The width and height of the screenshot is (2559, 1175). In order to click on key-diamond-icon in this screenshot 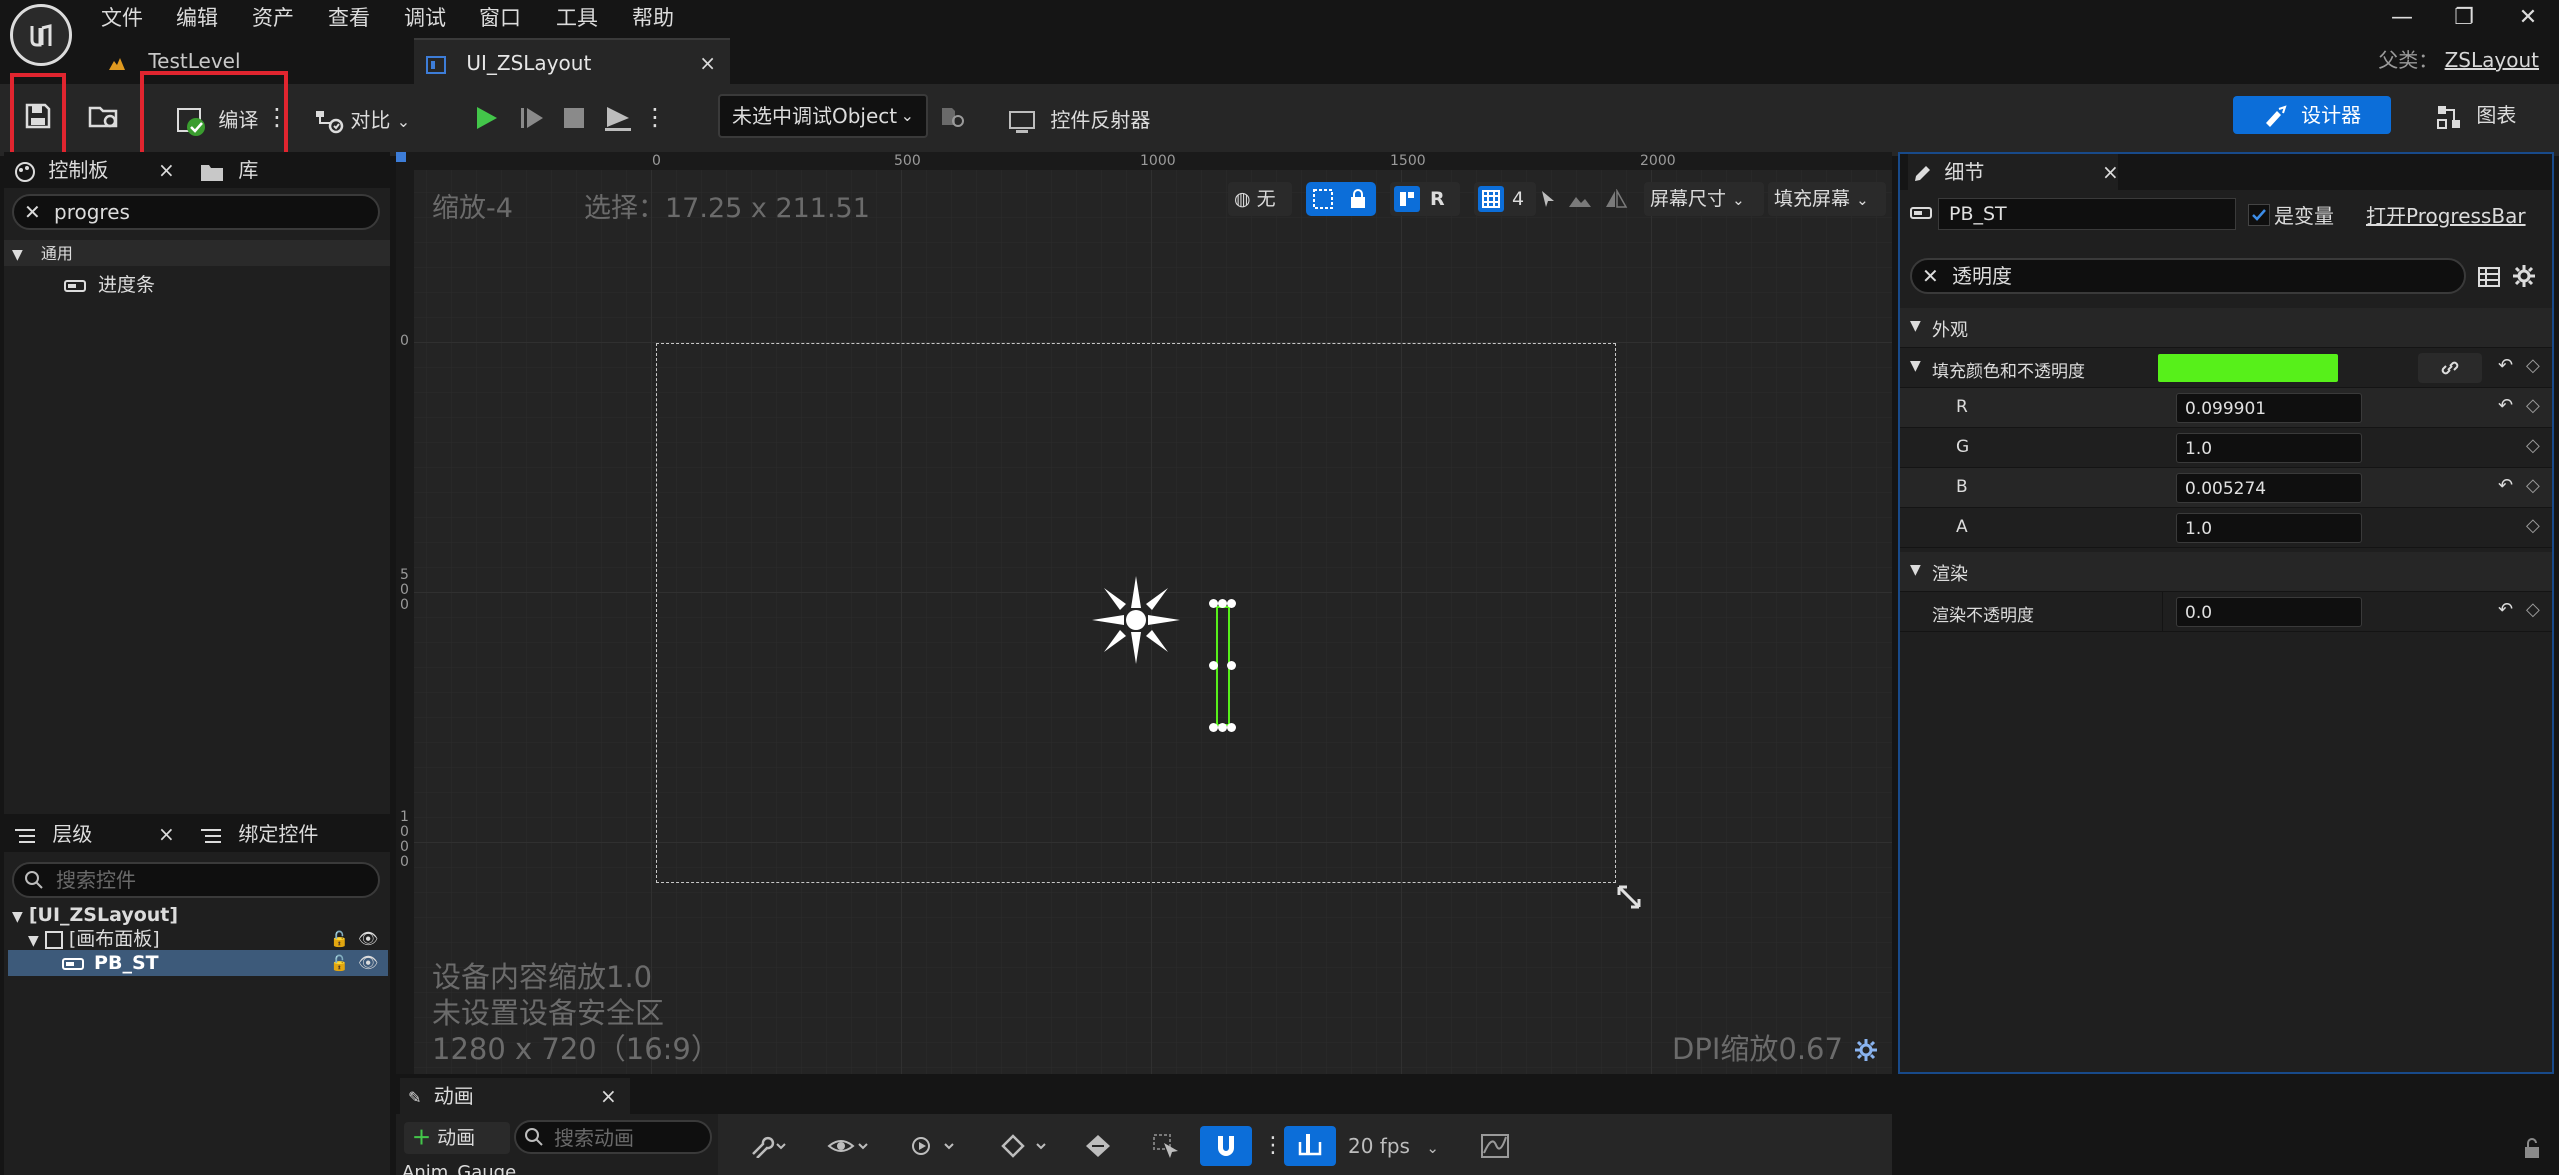, I will do `click(1024, 1146)`.